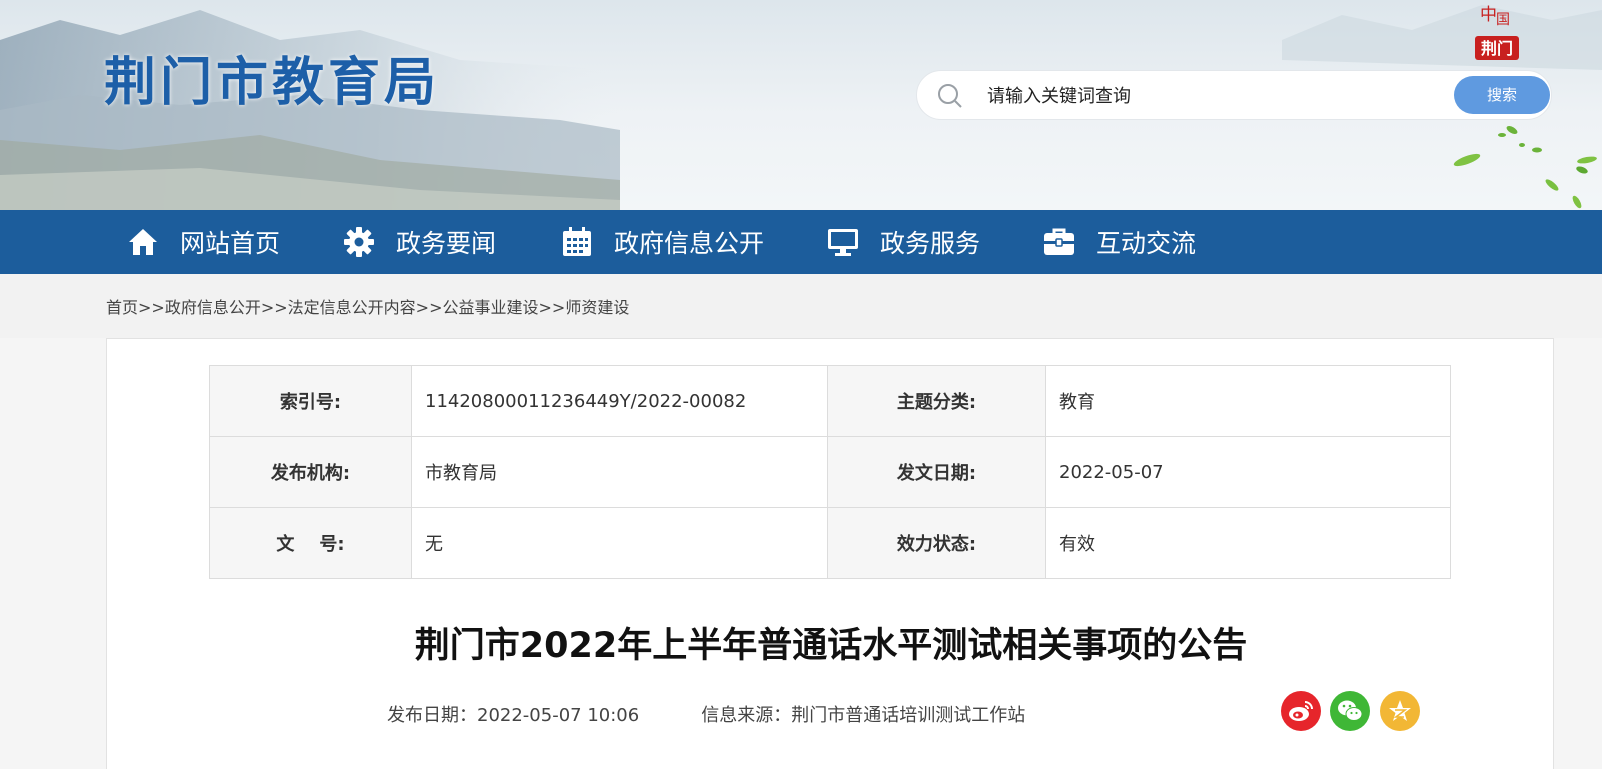 Image resolution: width=1602 pixels, height=769 pixels. What do you see at coordinates (936, 543) in the screenshot?
I see `status-label: 效力状态:` at bounding box center [936, 543].